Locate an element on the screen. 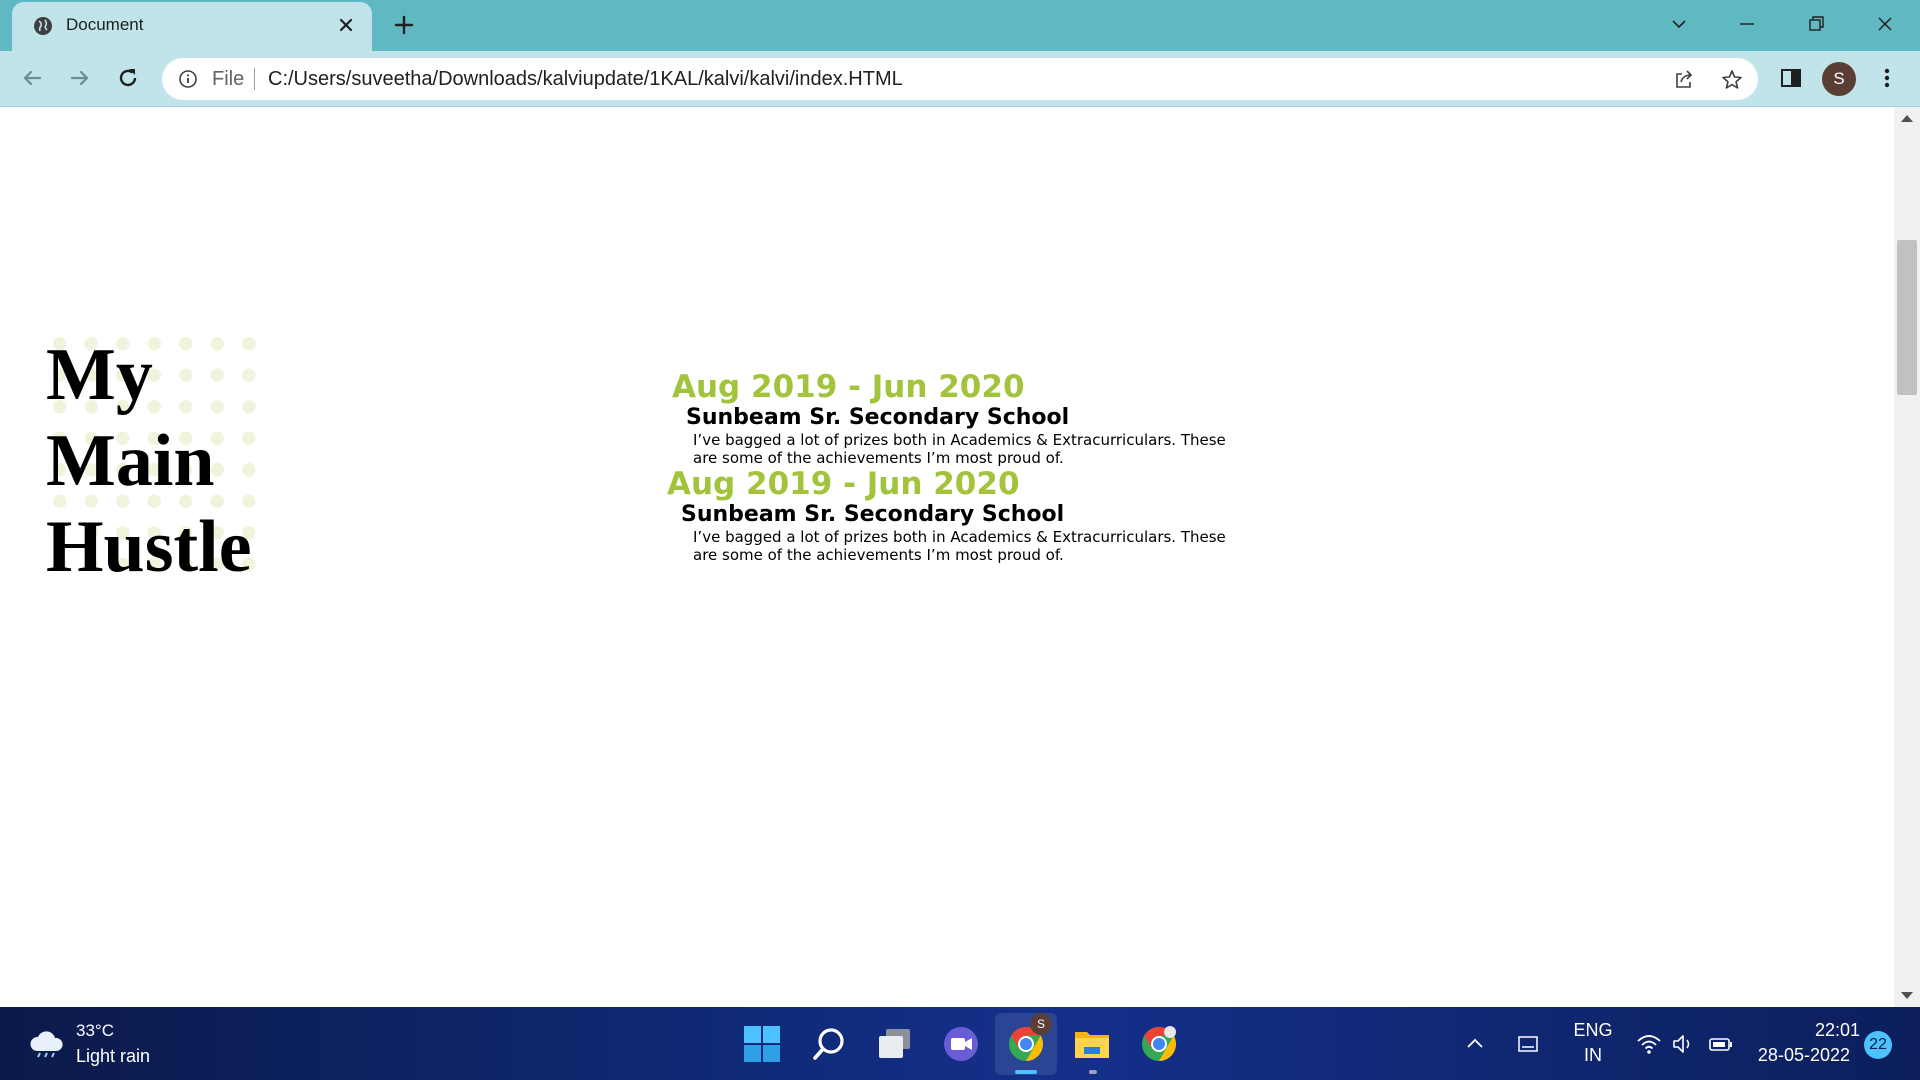 The width and height of the screenshot is (1920, 1080). globe-icon is located at coordinates (43, 26).